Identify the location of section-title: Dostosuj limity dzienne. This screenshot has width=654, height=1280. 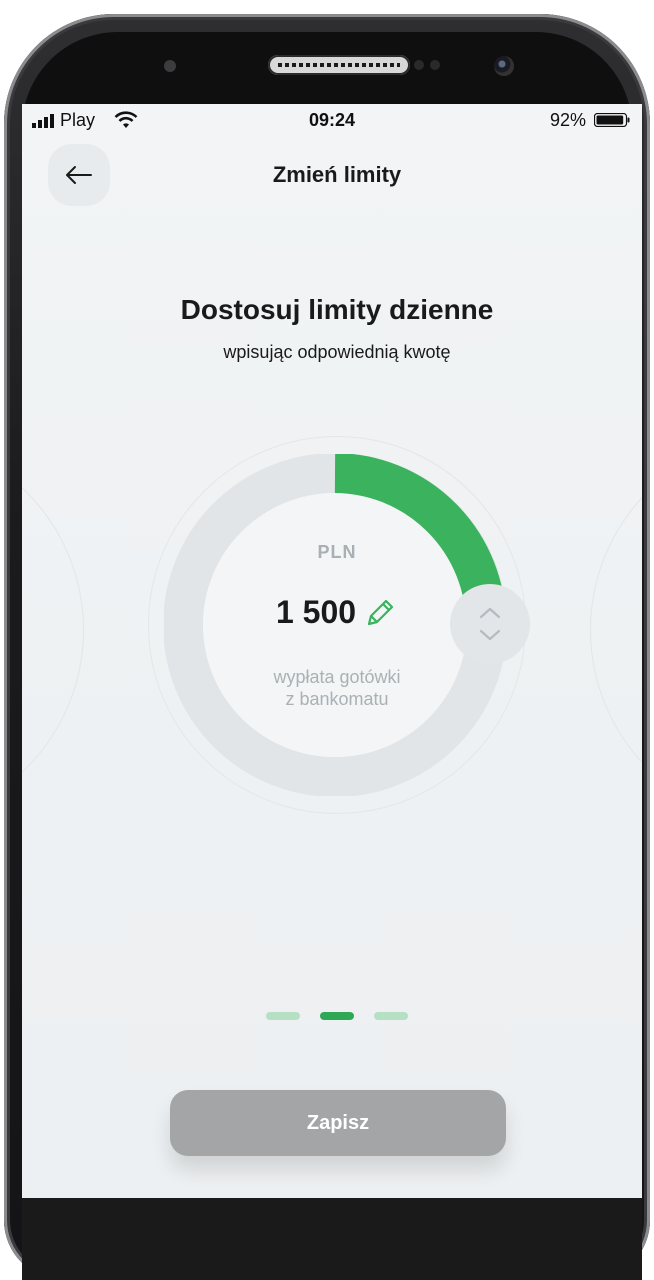
(337, 309).